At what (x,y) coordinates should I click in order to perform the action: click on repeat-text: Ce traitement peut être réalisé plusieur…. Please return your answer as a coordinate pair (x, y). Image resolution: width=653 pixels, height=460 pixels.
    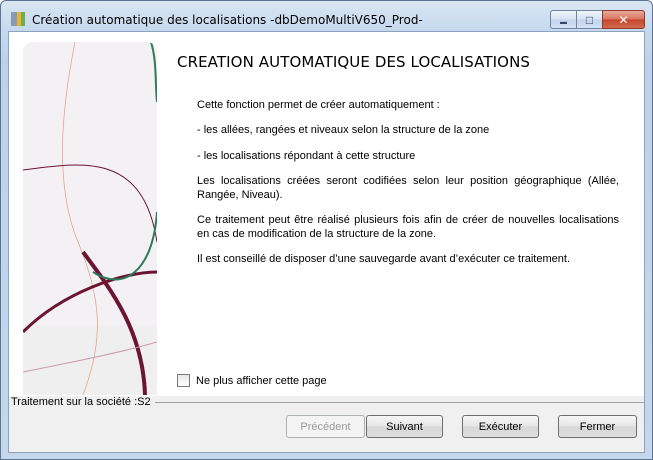
    Looking at the image, I should click on (408, 227).